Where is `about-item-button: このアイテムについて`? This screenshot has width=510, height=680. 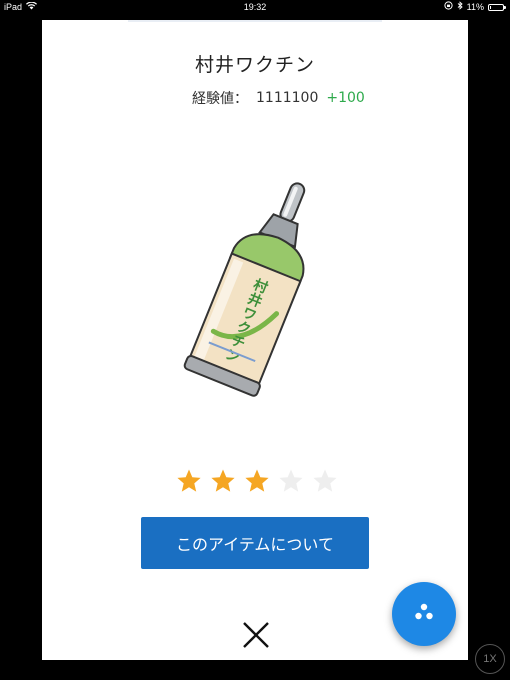 about-item-button: このアイテムについて is located at coordinates (255, 543).